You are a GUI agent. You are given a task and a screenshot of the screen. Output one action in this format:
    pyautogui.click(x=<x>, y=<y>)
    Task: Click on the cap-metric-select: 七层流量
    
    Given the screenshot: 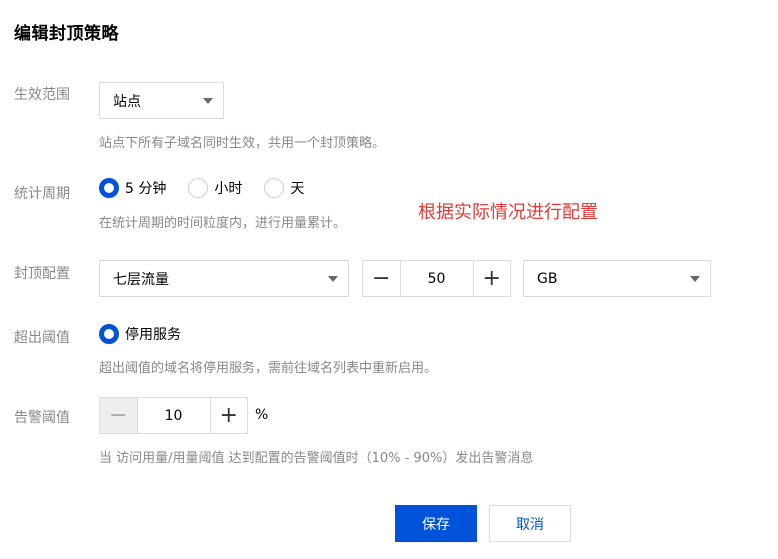 What is the action you would take?
    pyautogui.click(x=224, y=278)
    